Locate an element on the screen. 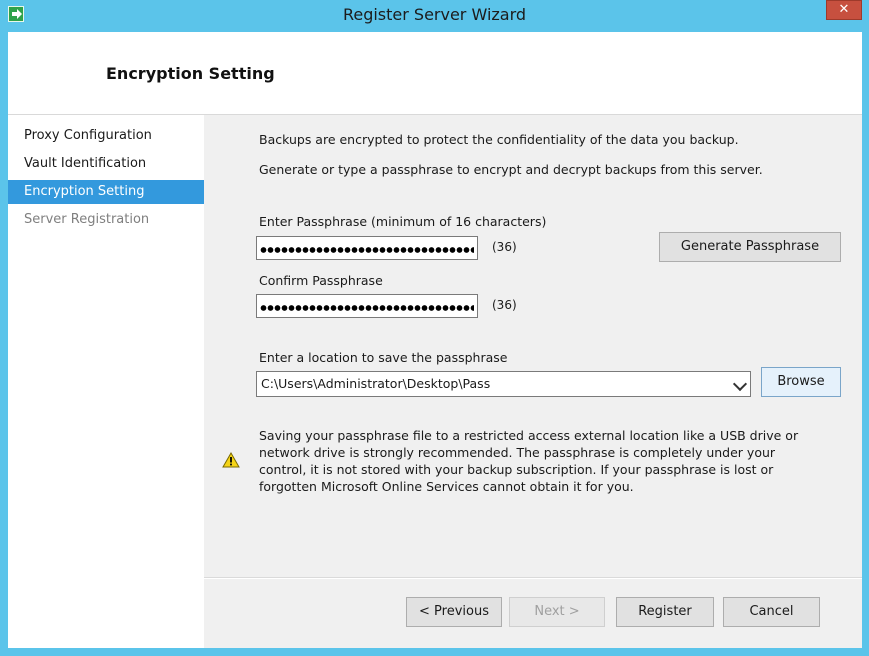 This screenshot has width=869, height=656. cancel-button: Cancel is located at coordinates (771, 612).